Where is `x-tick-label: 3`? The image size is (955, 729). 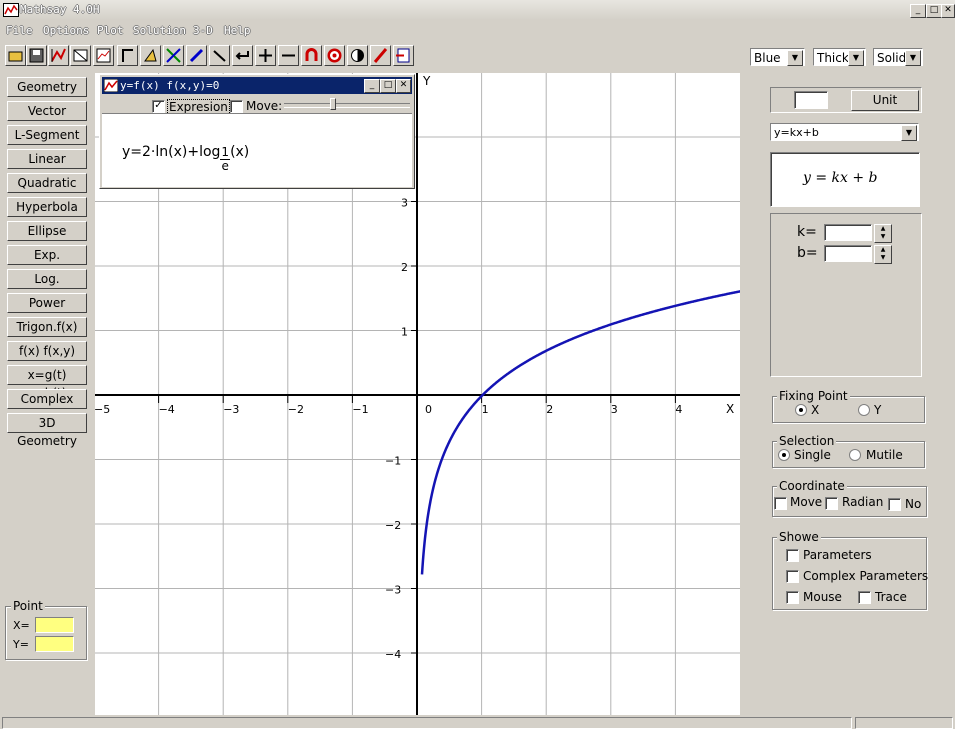
x-tick-label: 3 is located at coordinates (614, 409).